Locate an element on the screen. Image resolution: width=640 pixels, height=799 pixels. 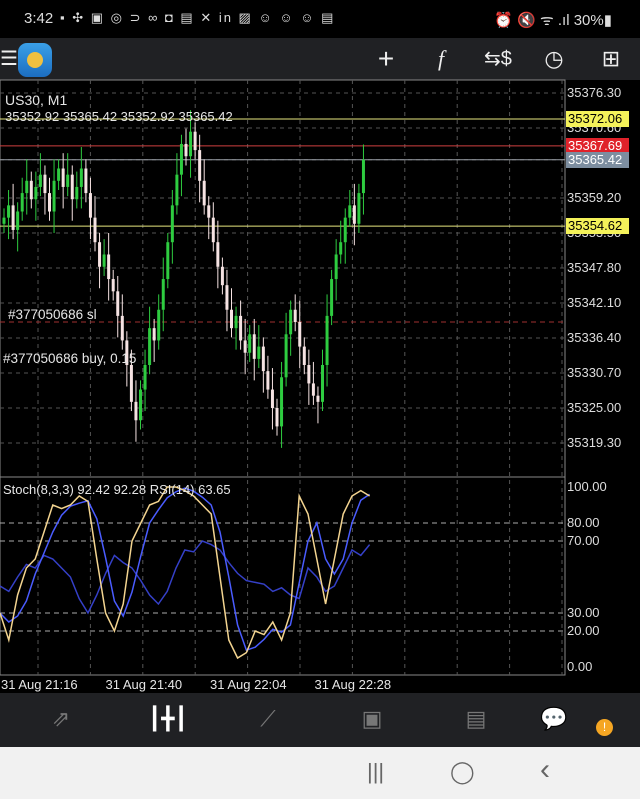
indicator-level-label: 100.00 is located at coordinates (587, 486).